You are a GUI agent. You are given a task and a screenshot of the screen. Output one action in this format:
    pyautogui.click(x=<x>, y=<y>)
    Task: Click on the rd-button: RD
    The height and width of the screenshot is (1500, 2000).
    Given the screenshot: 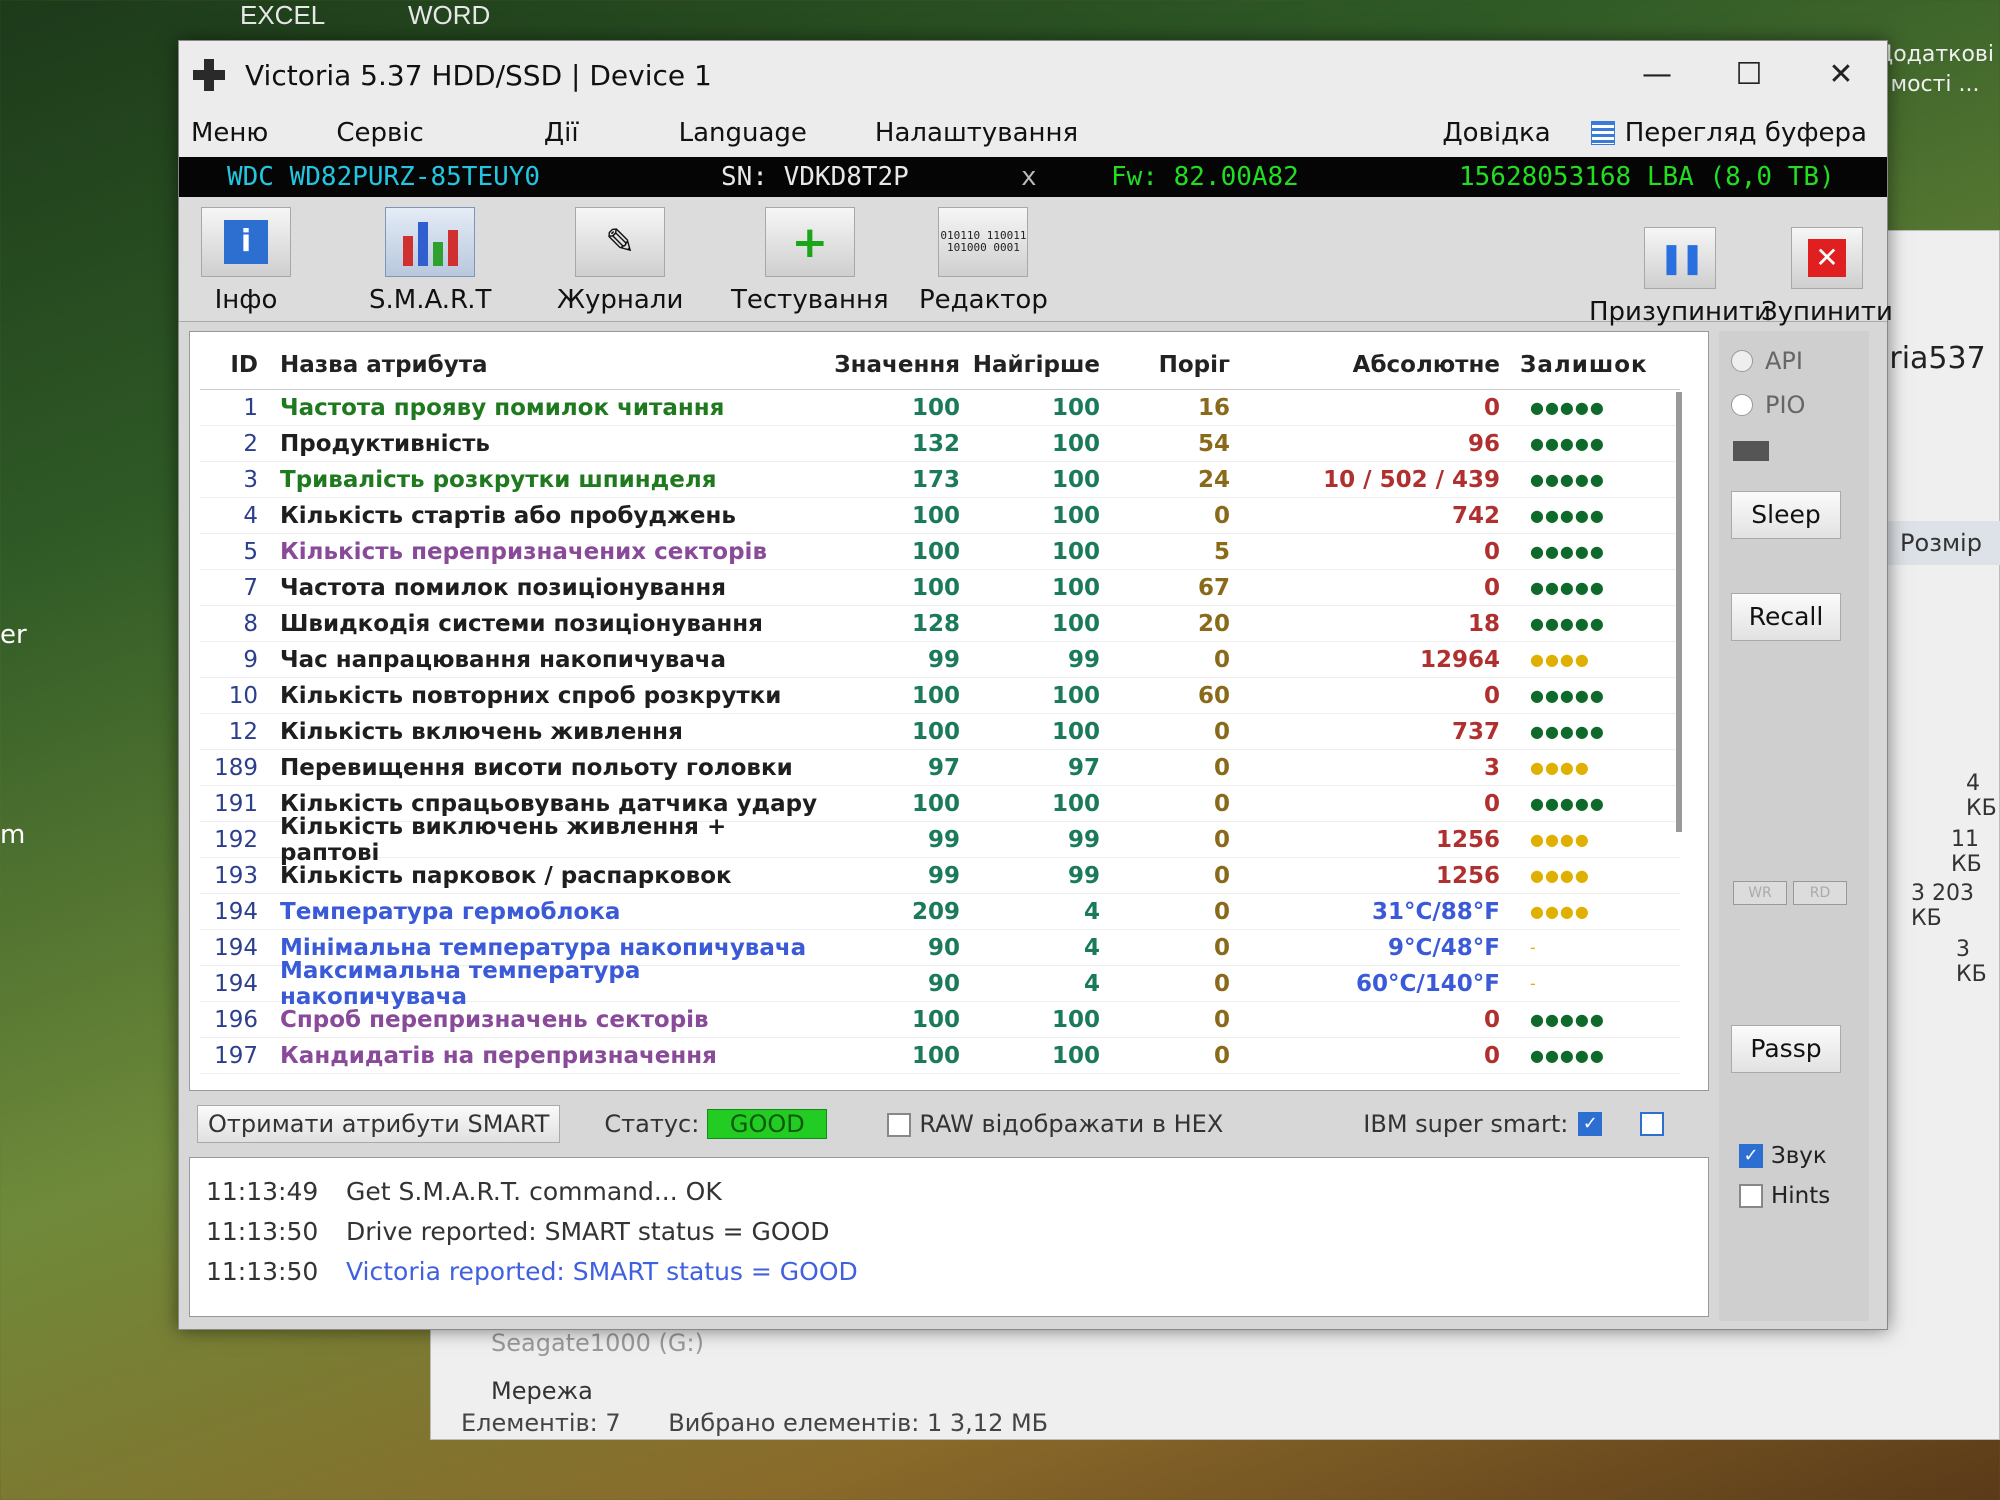 What is the action you would take?
    pyautogui.click(x=1820, y=893)
    